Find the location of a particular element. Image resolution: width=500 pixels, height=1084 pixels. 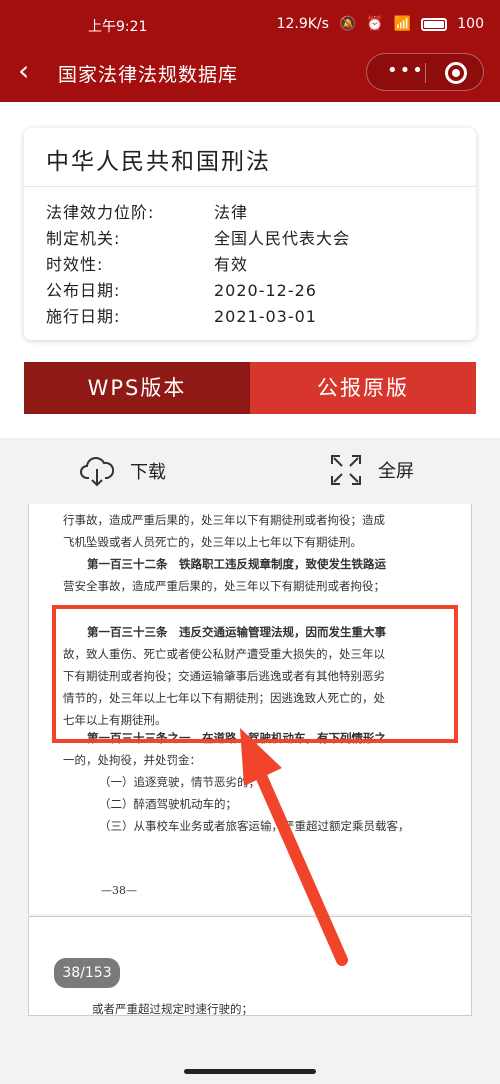

annotation-arrow is located at coordinates (294, 847).